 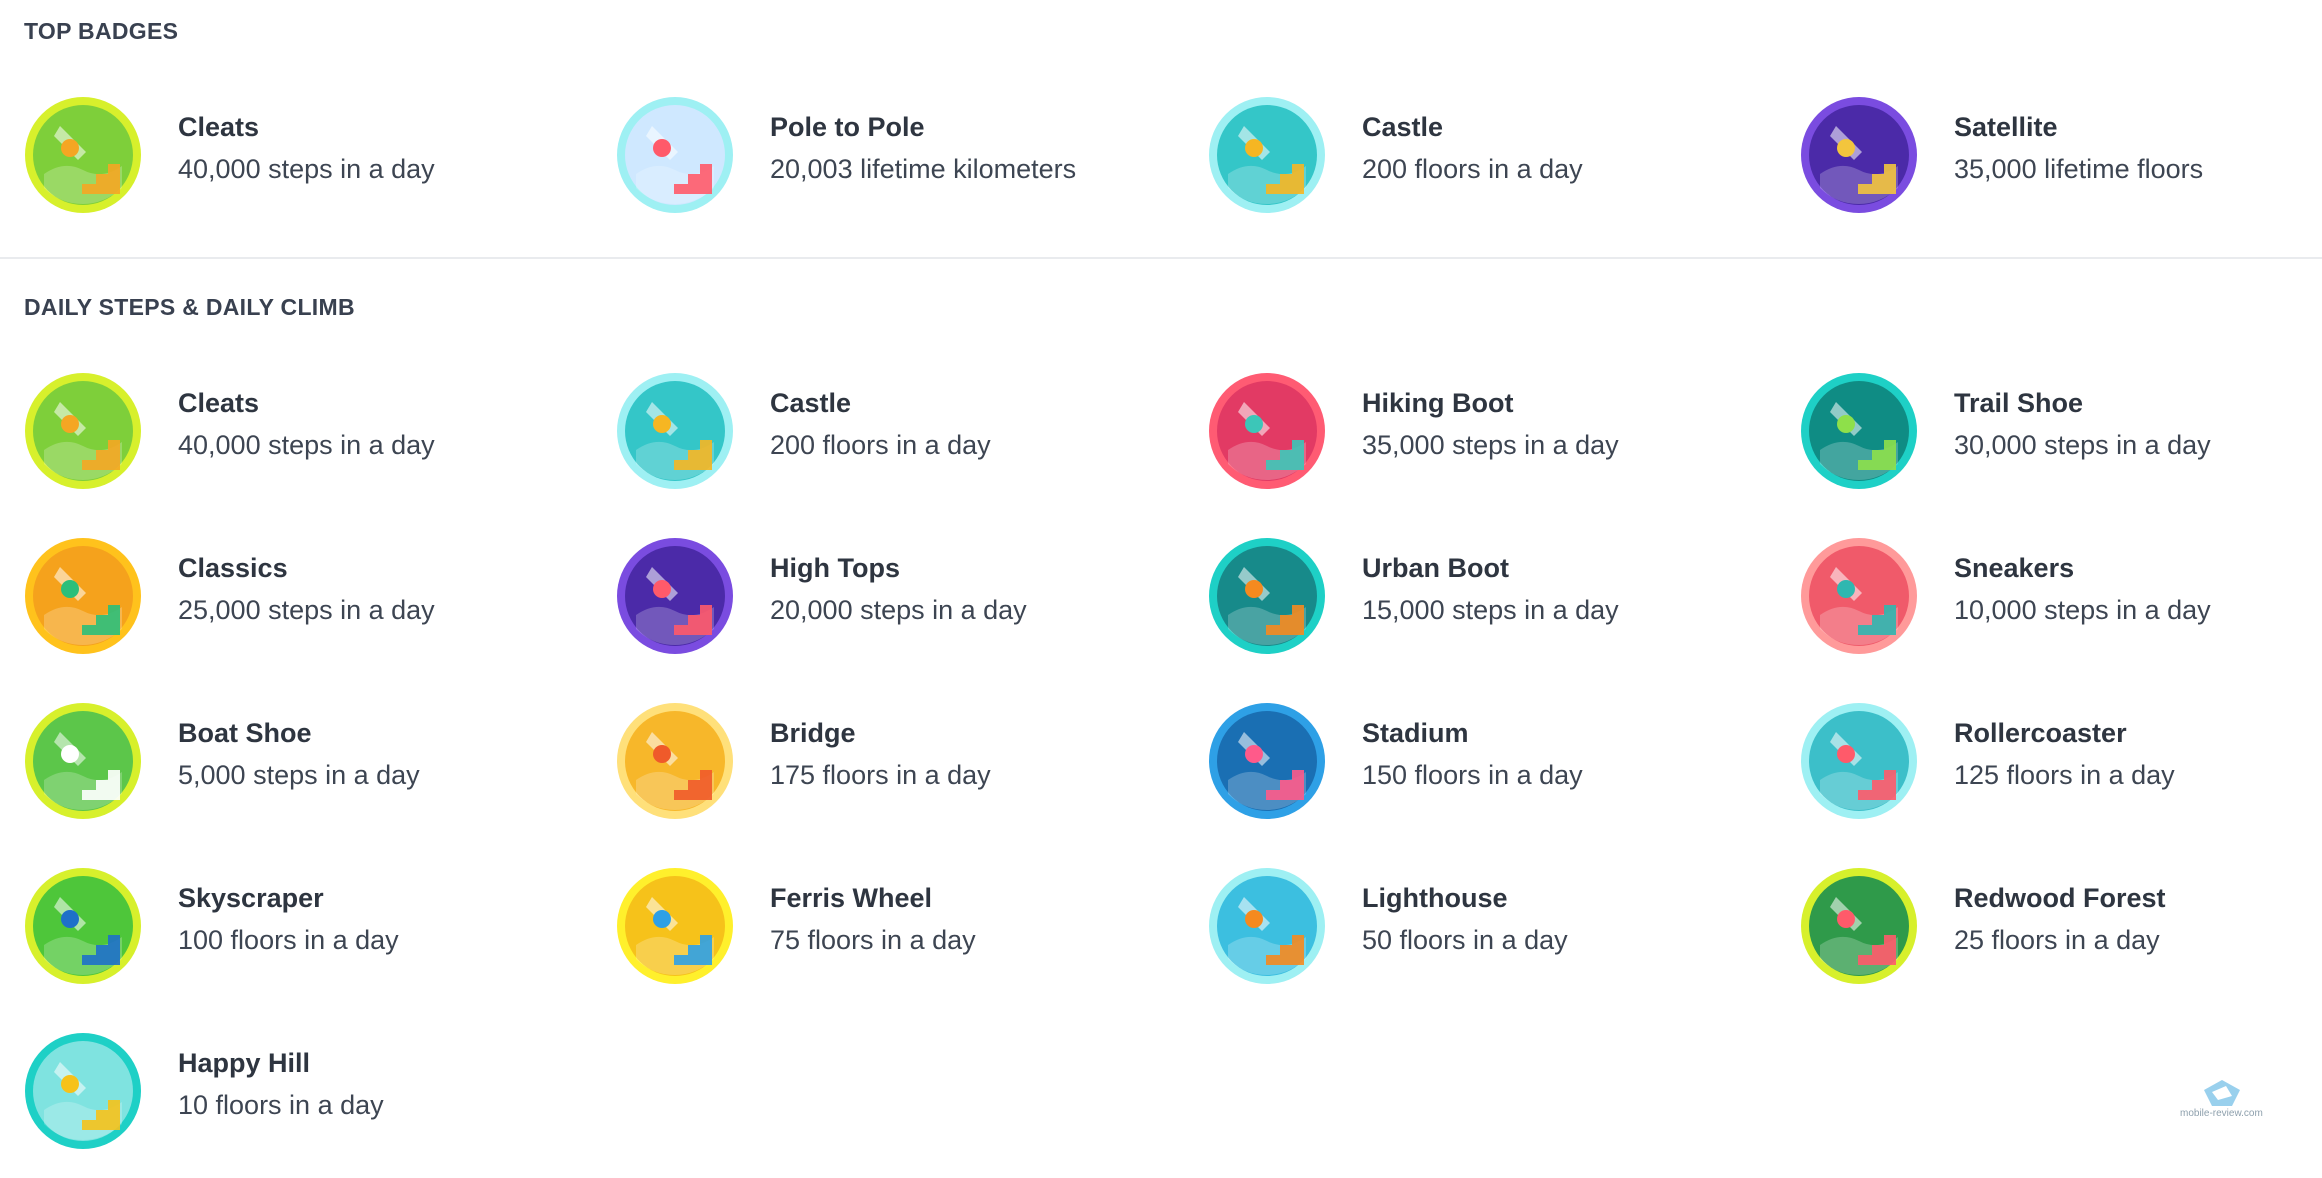 What do you see at coordinates (1490, 610) in the screenshot?
I see `badge-description: 15,000 steps in a day` at bounding box center [1490, 610].